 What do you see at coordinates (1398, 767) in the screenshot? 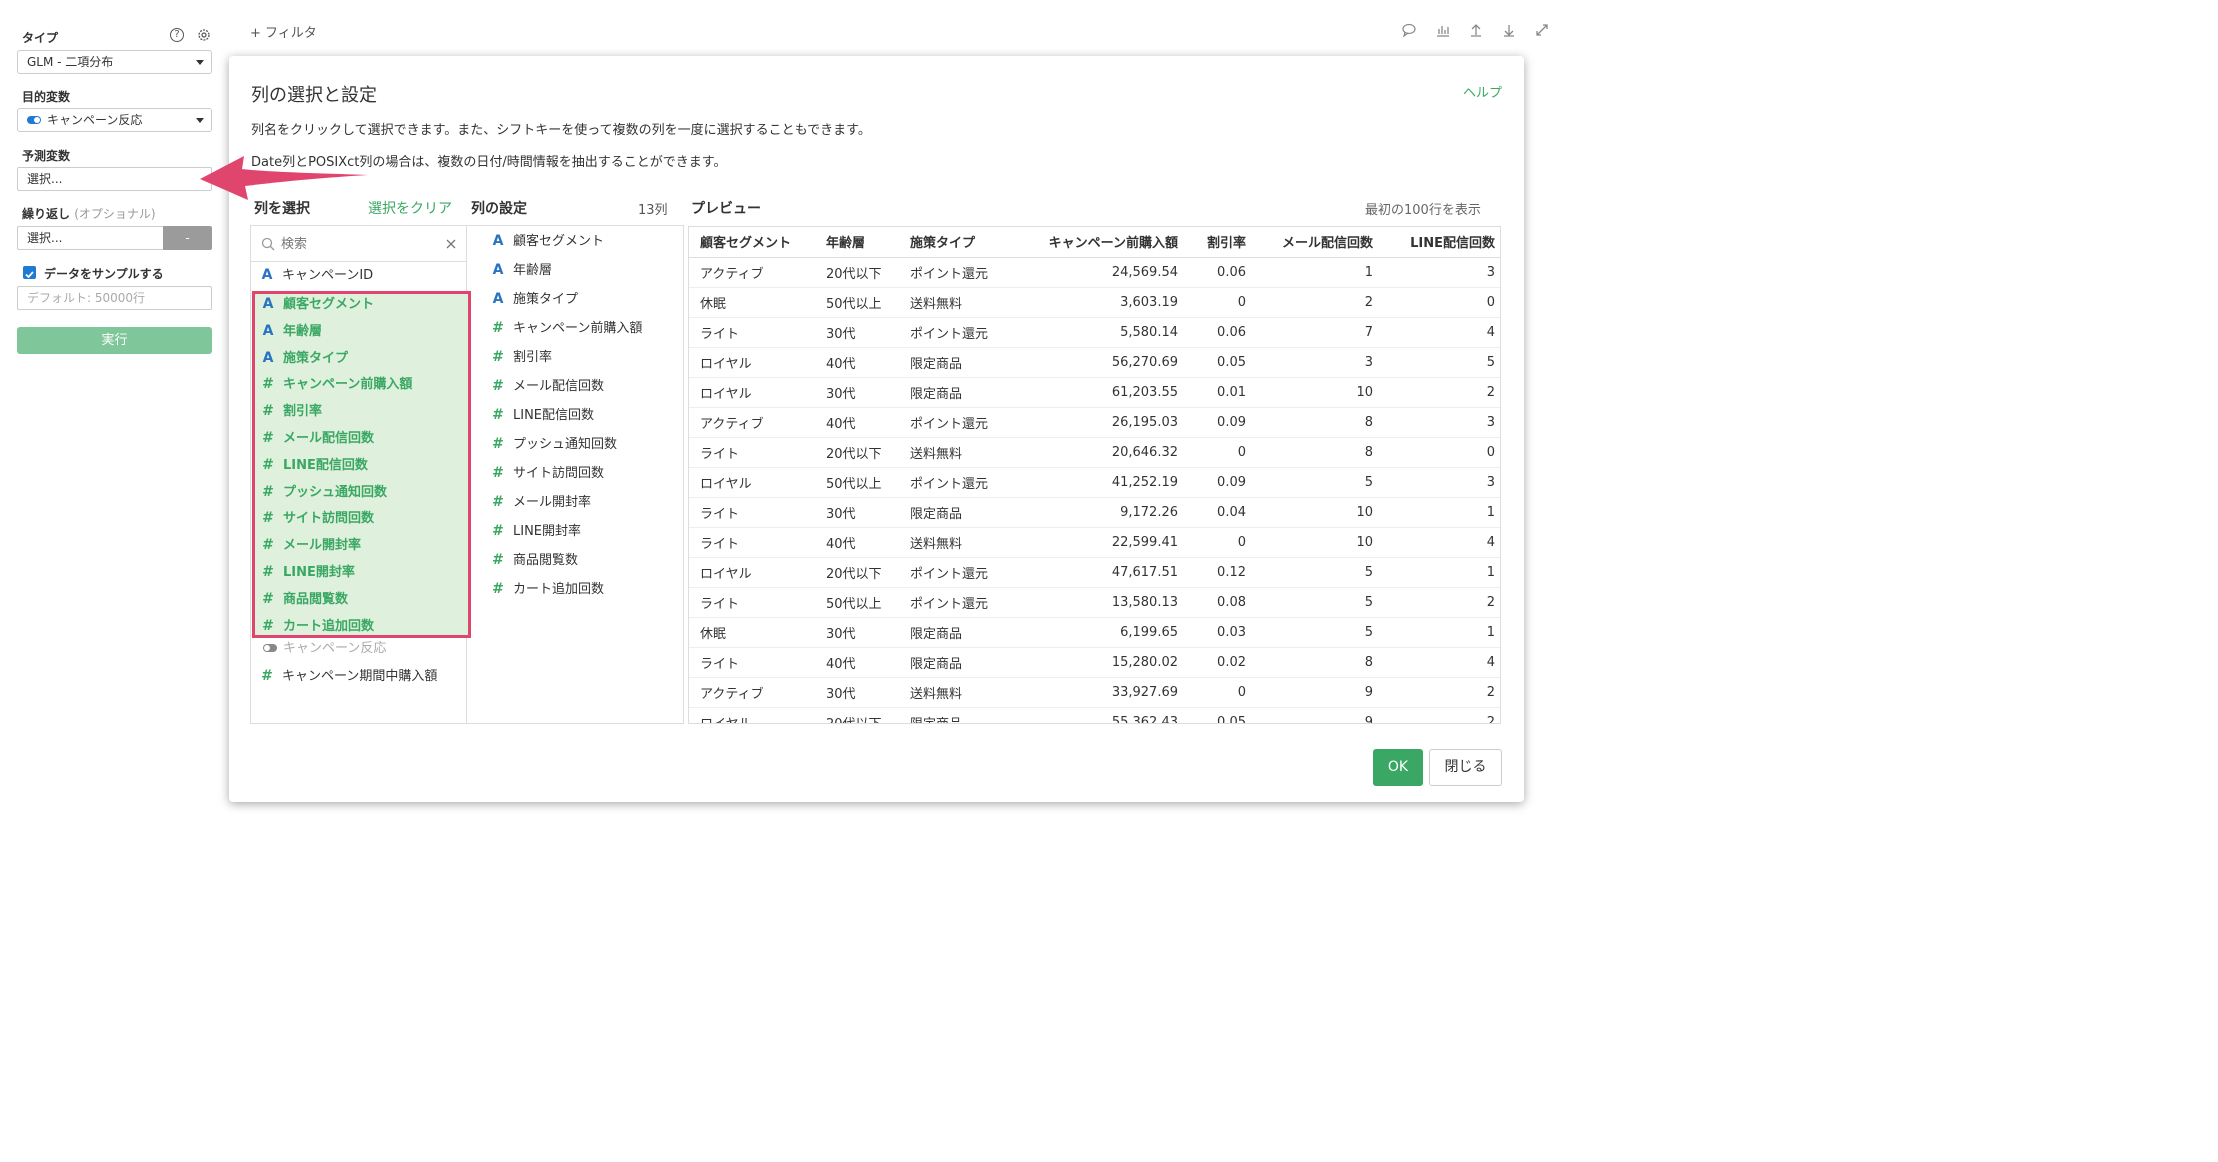
I see `ok-button: OK` at bounding box center [1398, 767].